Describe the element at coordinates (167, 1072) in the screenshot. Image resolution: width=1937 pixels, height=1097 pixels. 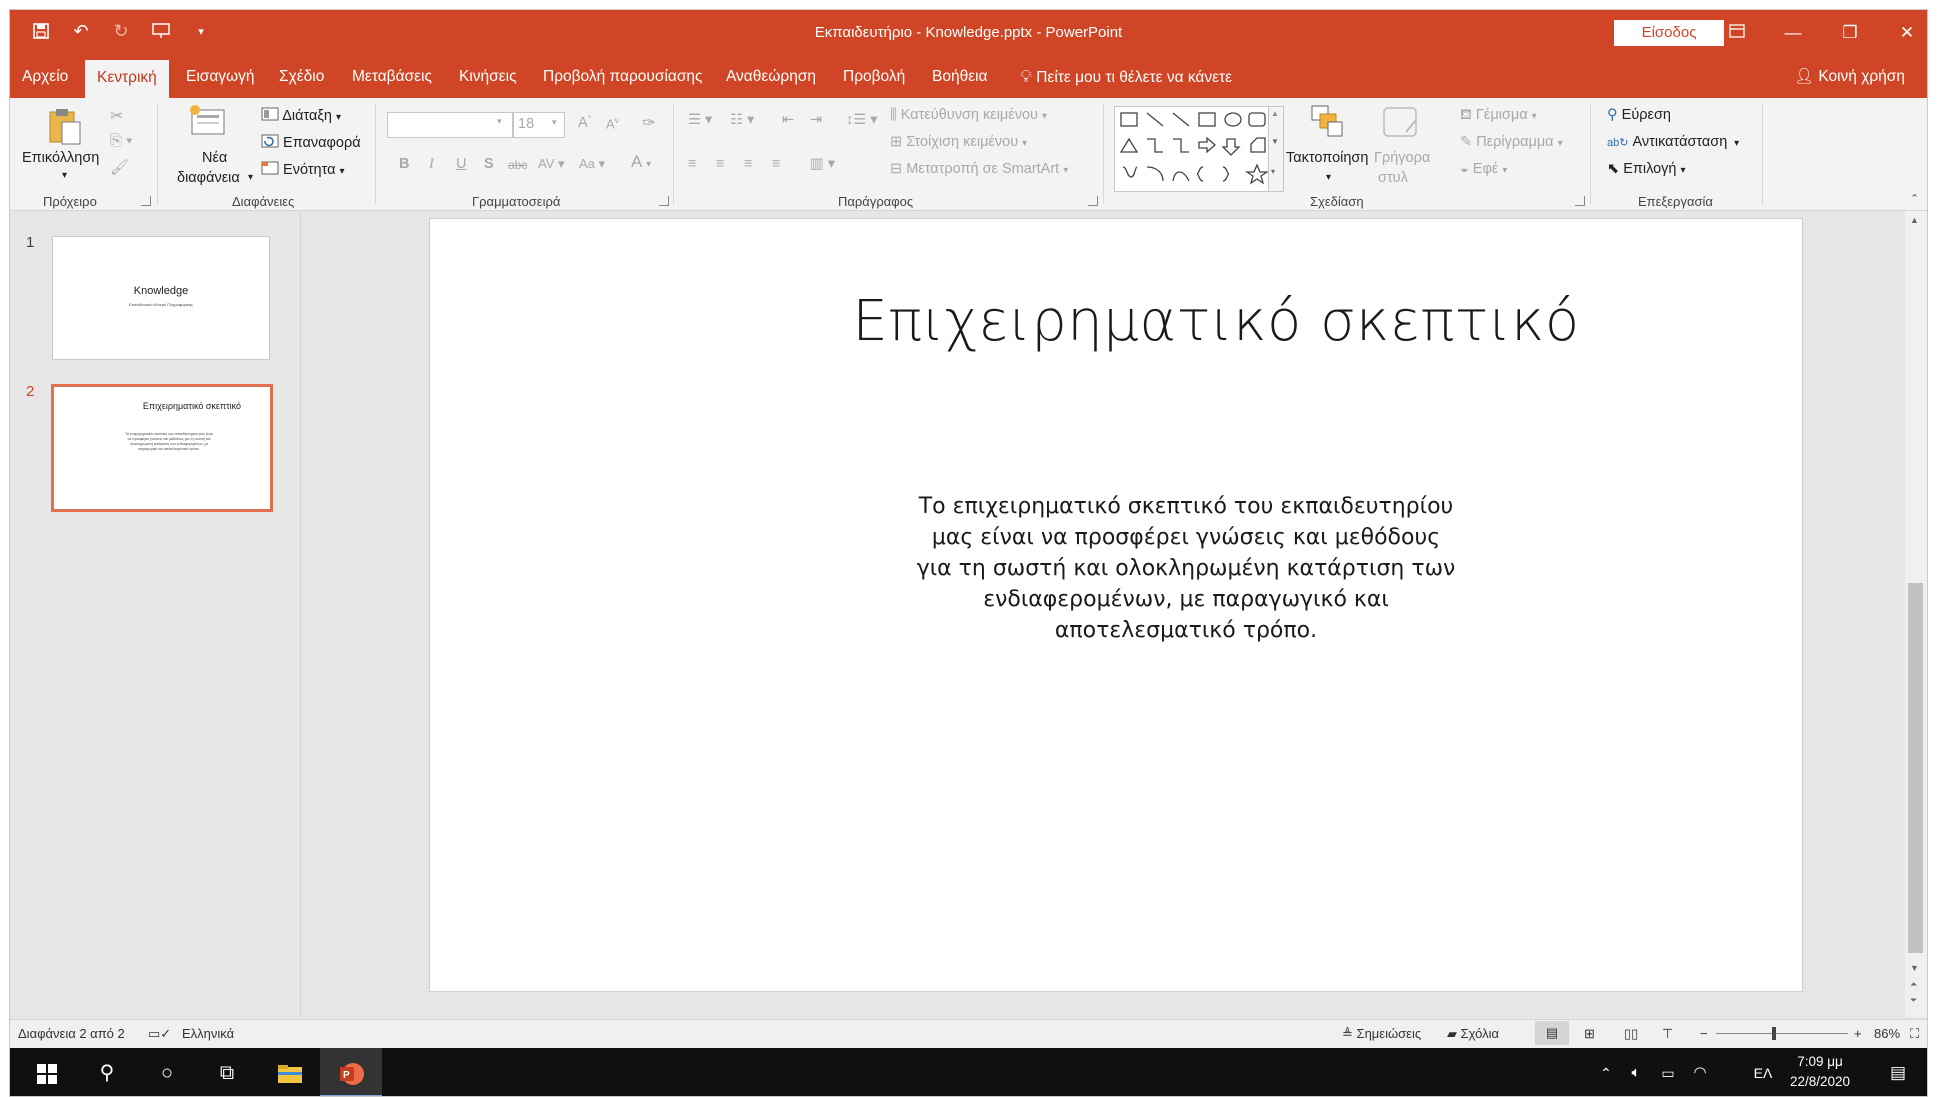
I see `cortana-icon: ○` at that location.